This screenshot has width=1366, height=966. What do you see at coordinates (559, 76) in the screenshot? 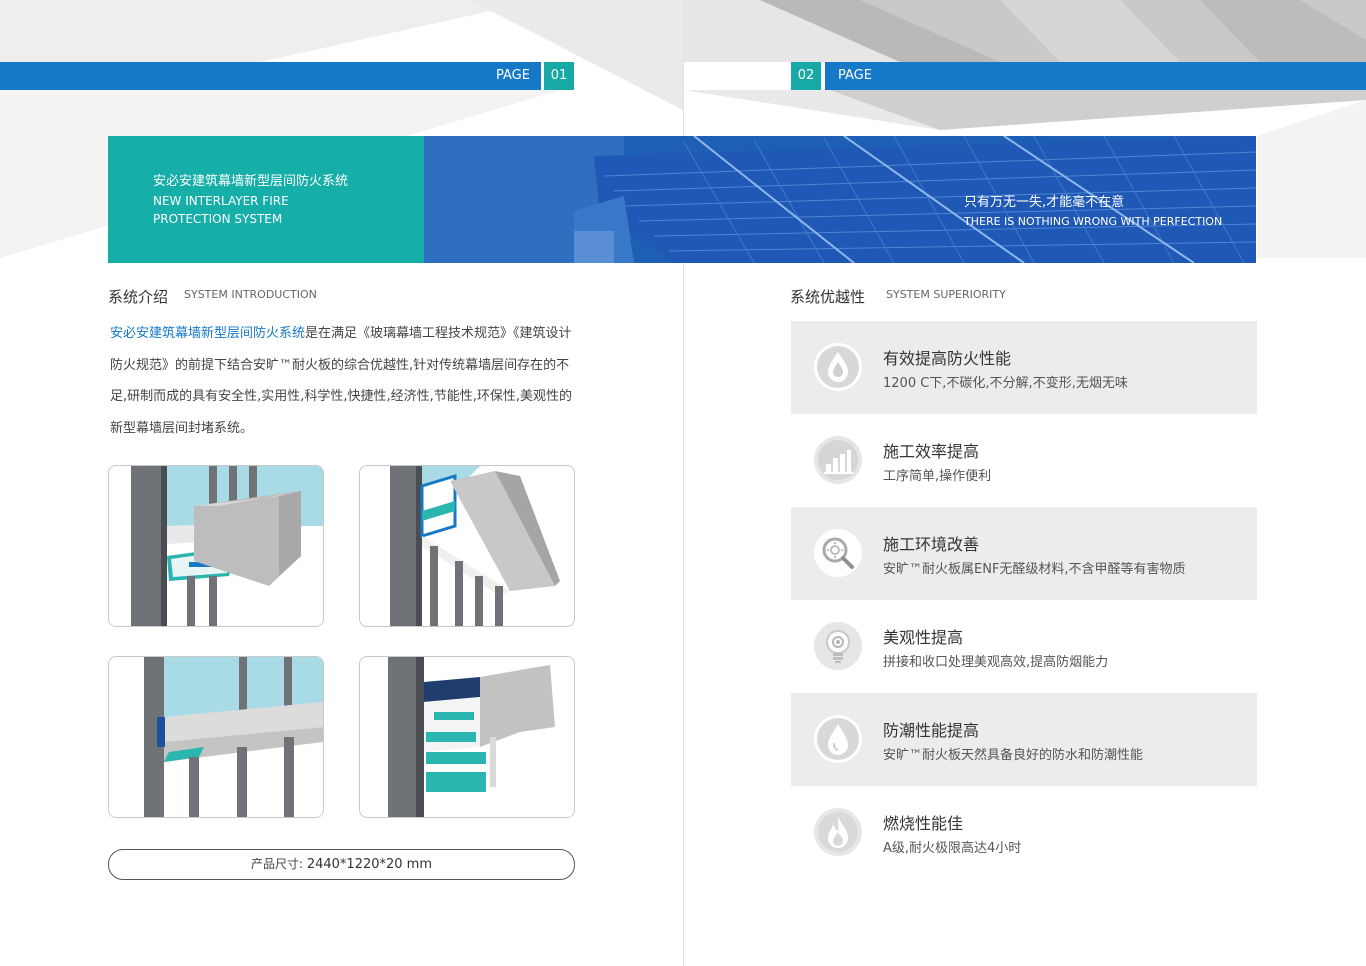
I see `page-number-left: 01` at bounding box center [559, 76].